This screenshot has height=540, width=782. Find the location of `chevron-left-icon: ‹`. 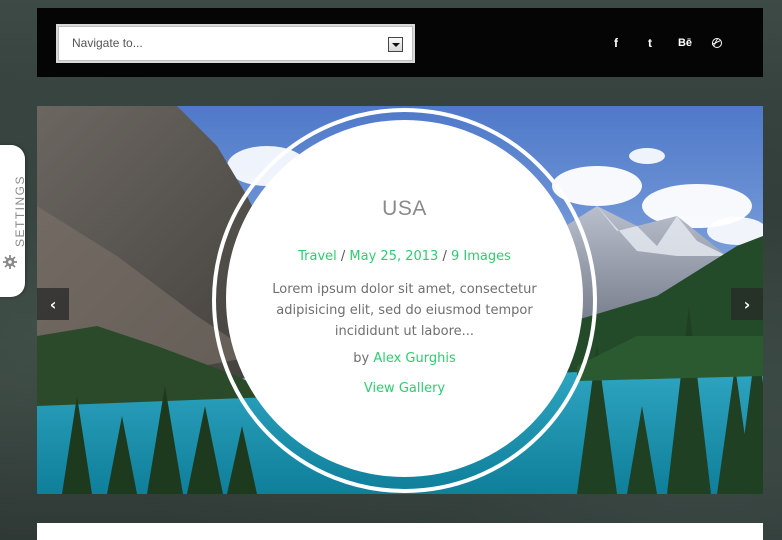

chevron-left-icon: ‹ is located at coordinates (53, 304).